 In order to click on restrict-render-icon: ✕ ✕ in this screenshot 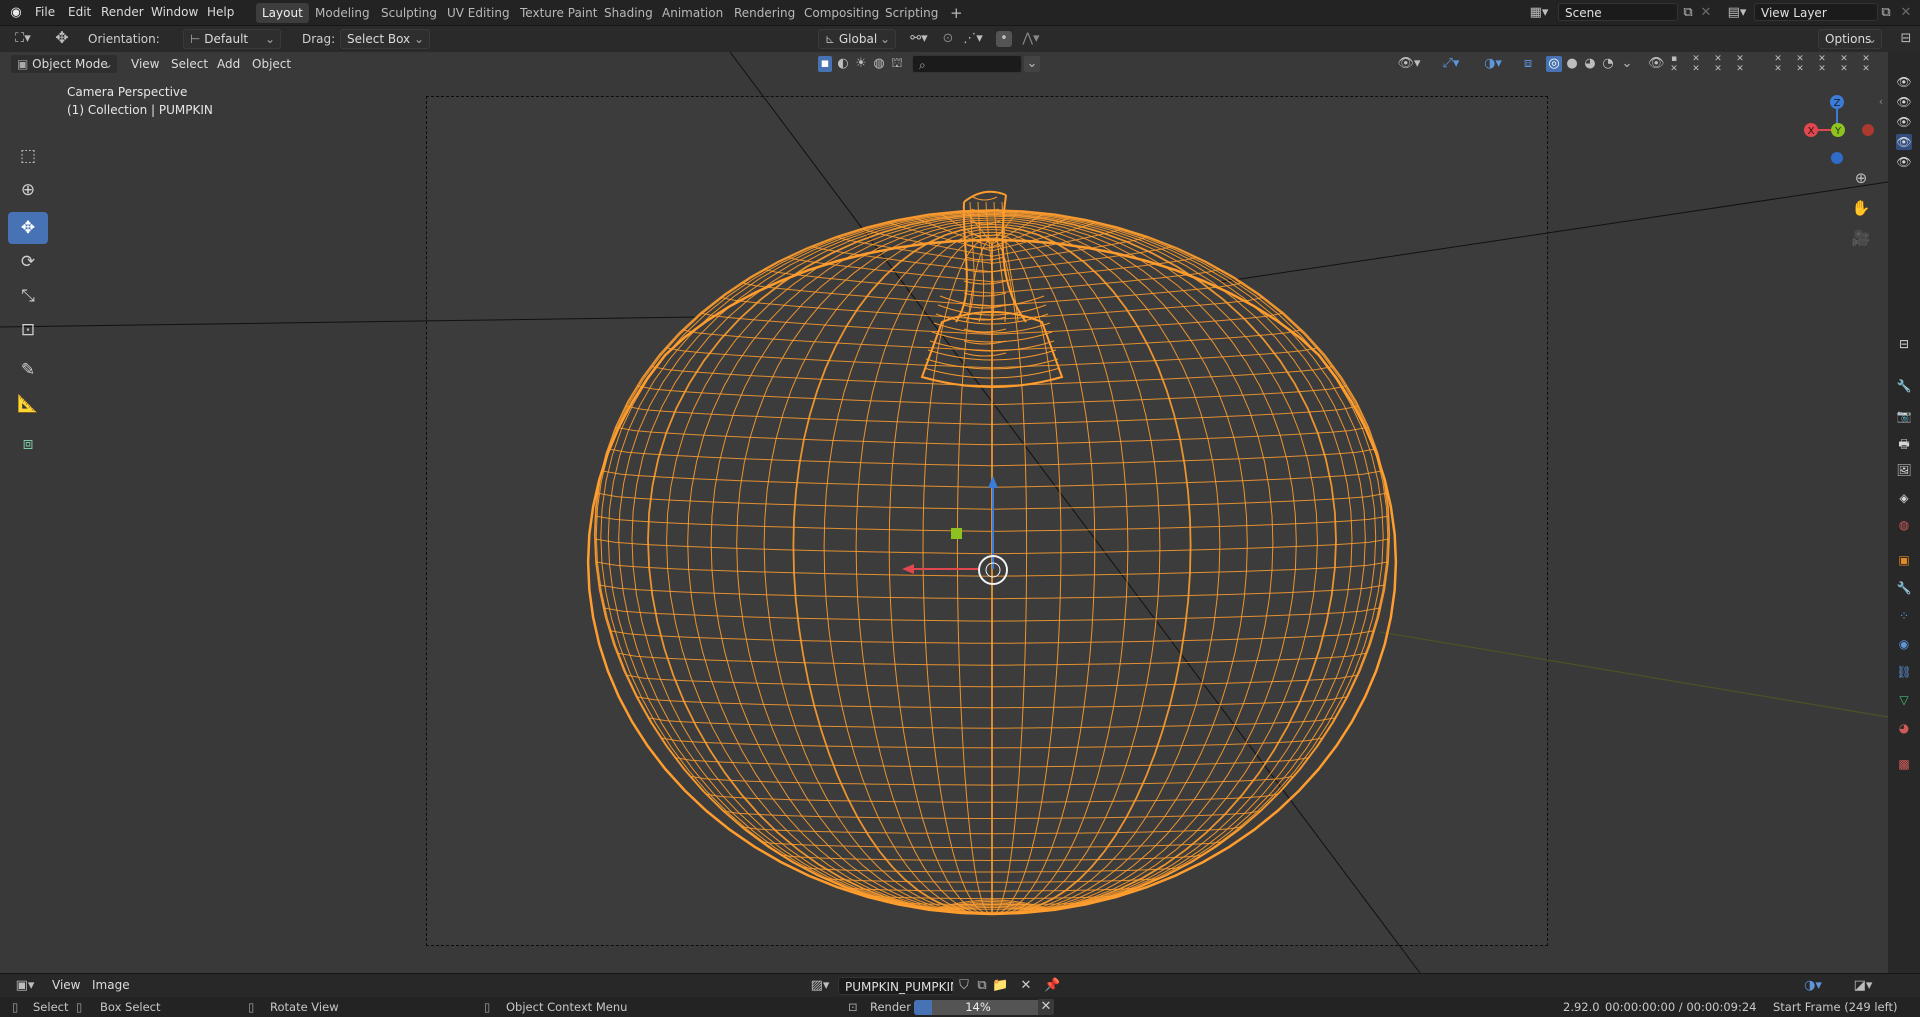, I will do `click(1696, 64)`.